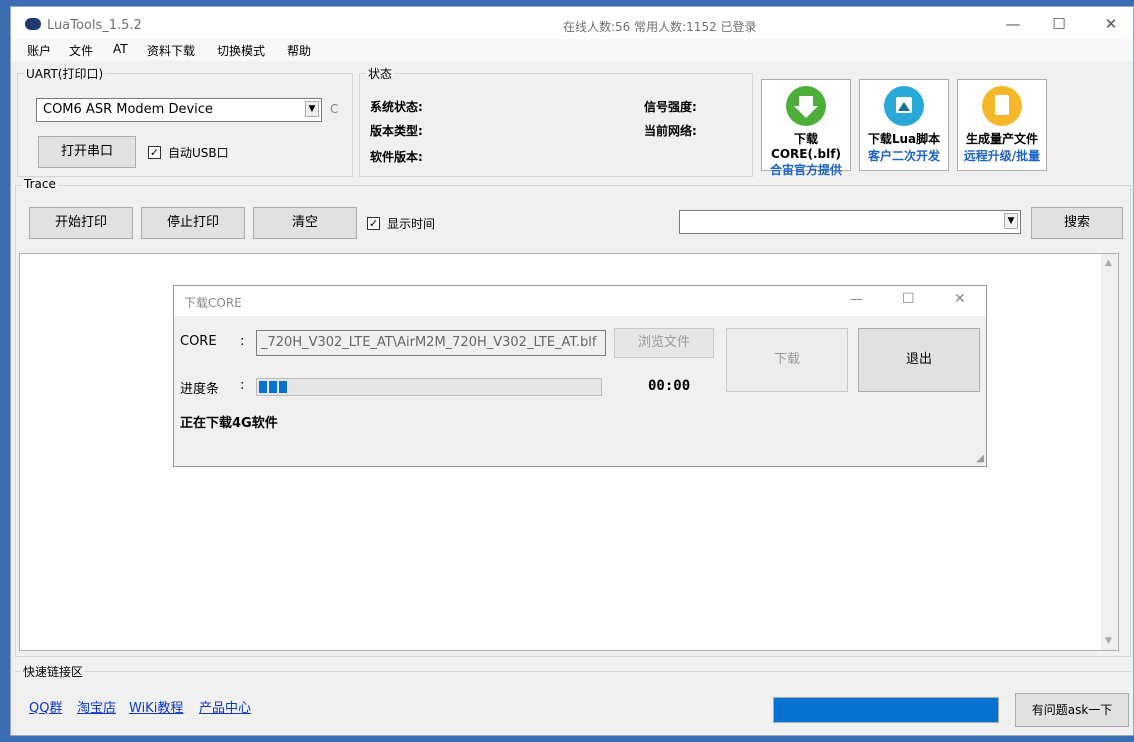 The image size is (1134, 742). I want to click on generate-production-sublabel: 远程升级/批量, so click(1002, 156).